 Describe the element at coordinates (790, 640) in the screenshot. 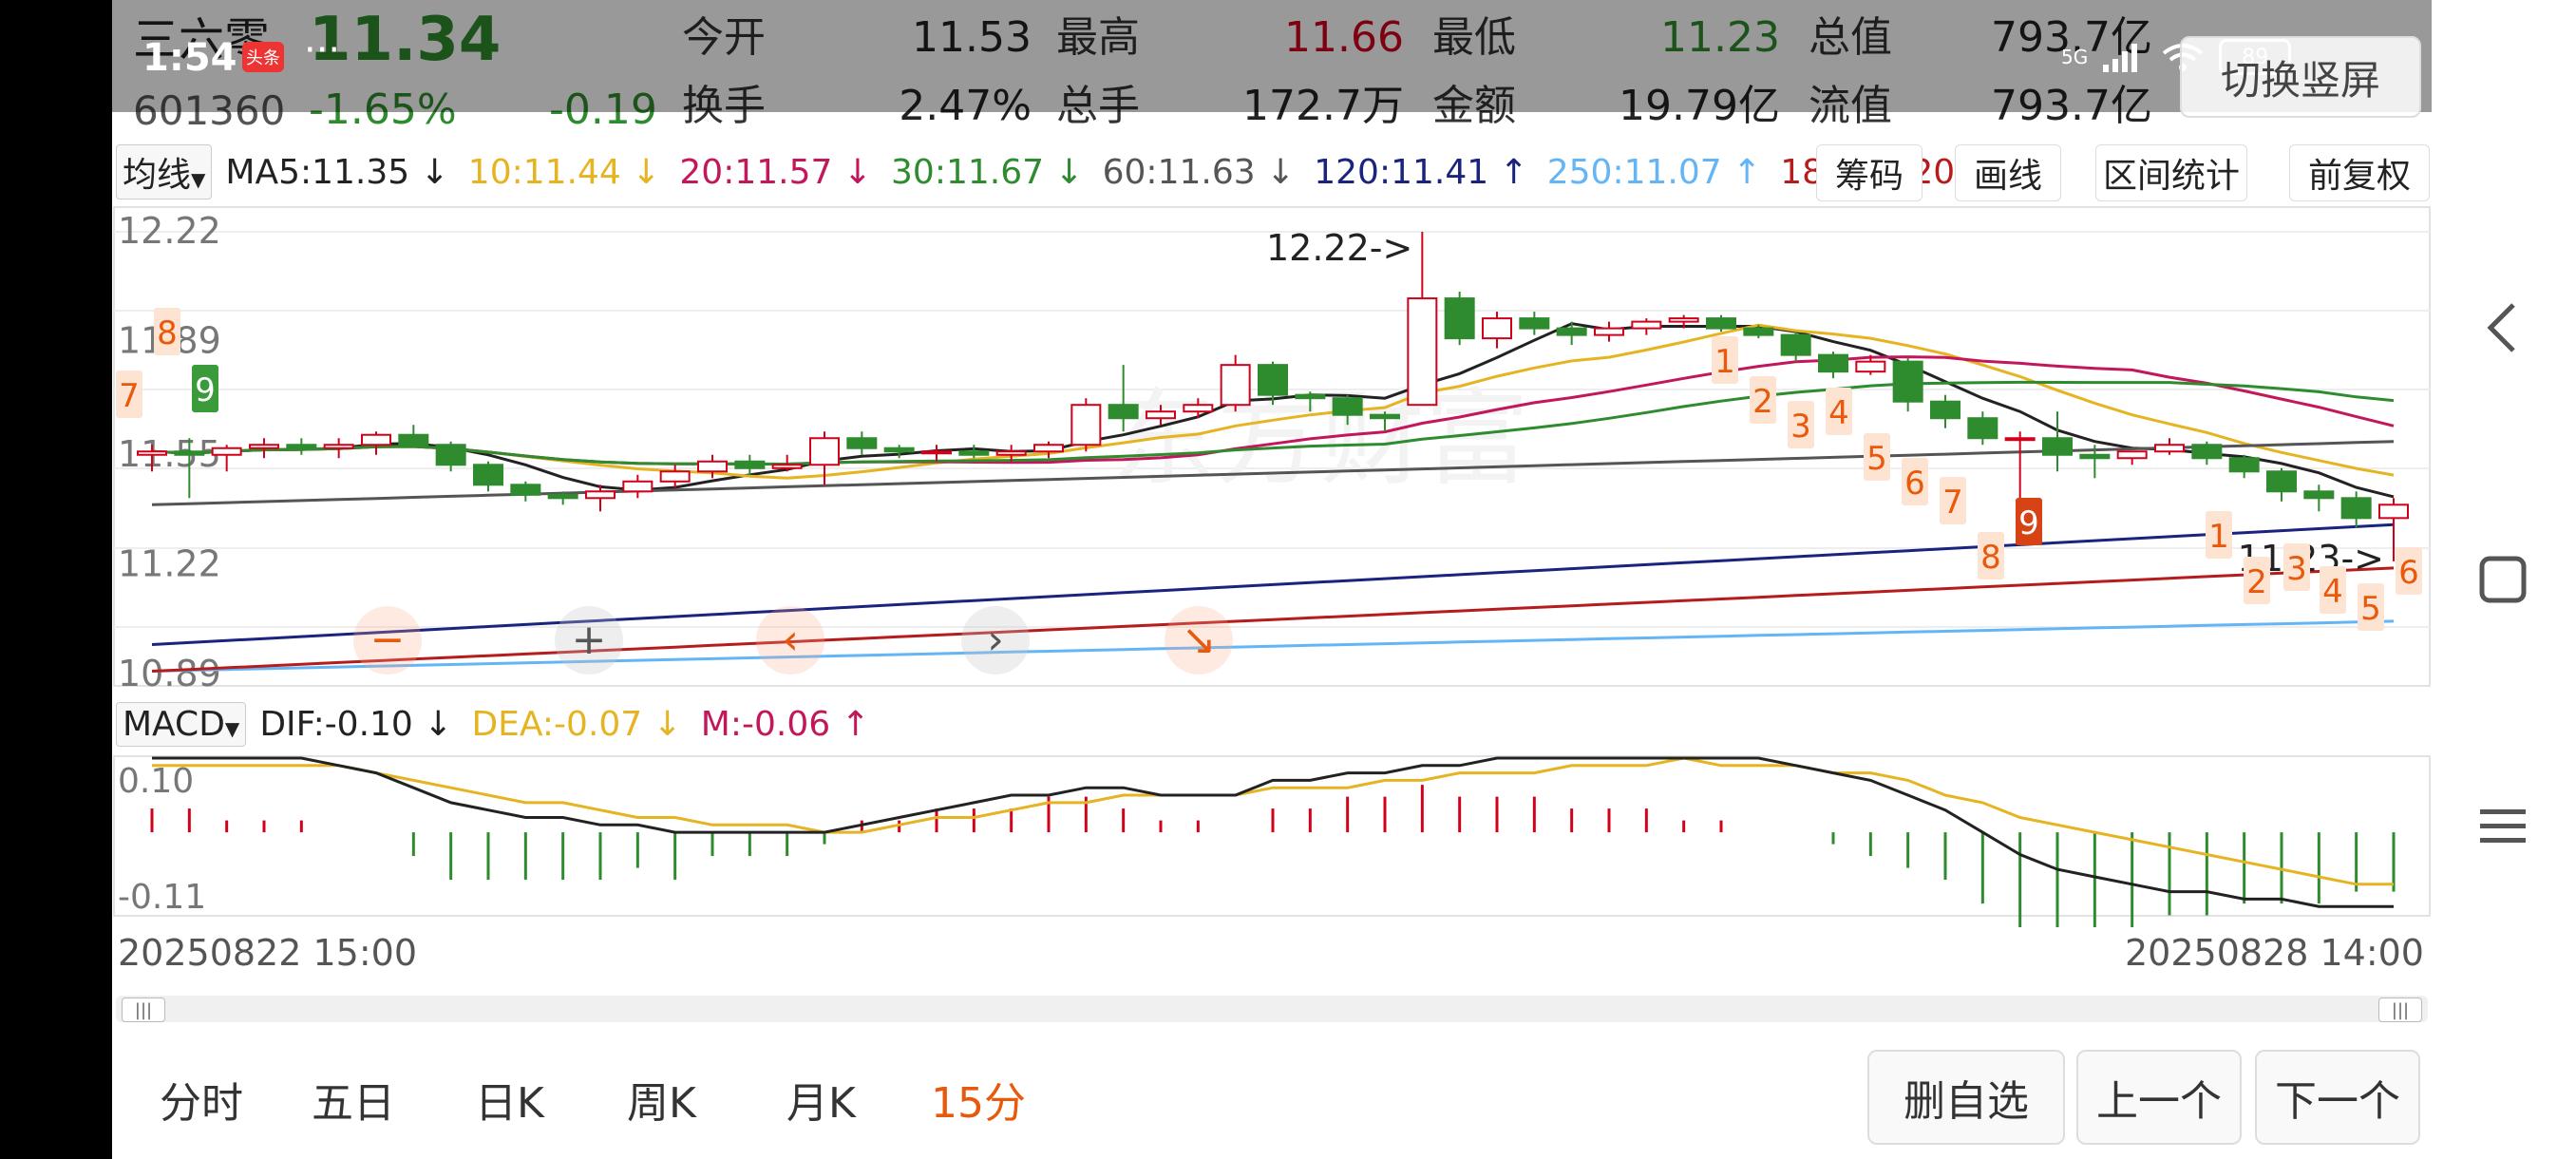

I see `pan-left-glyph: ‹` at that location.